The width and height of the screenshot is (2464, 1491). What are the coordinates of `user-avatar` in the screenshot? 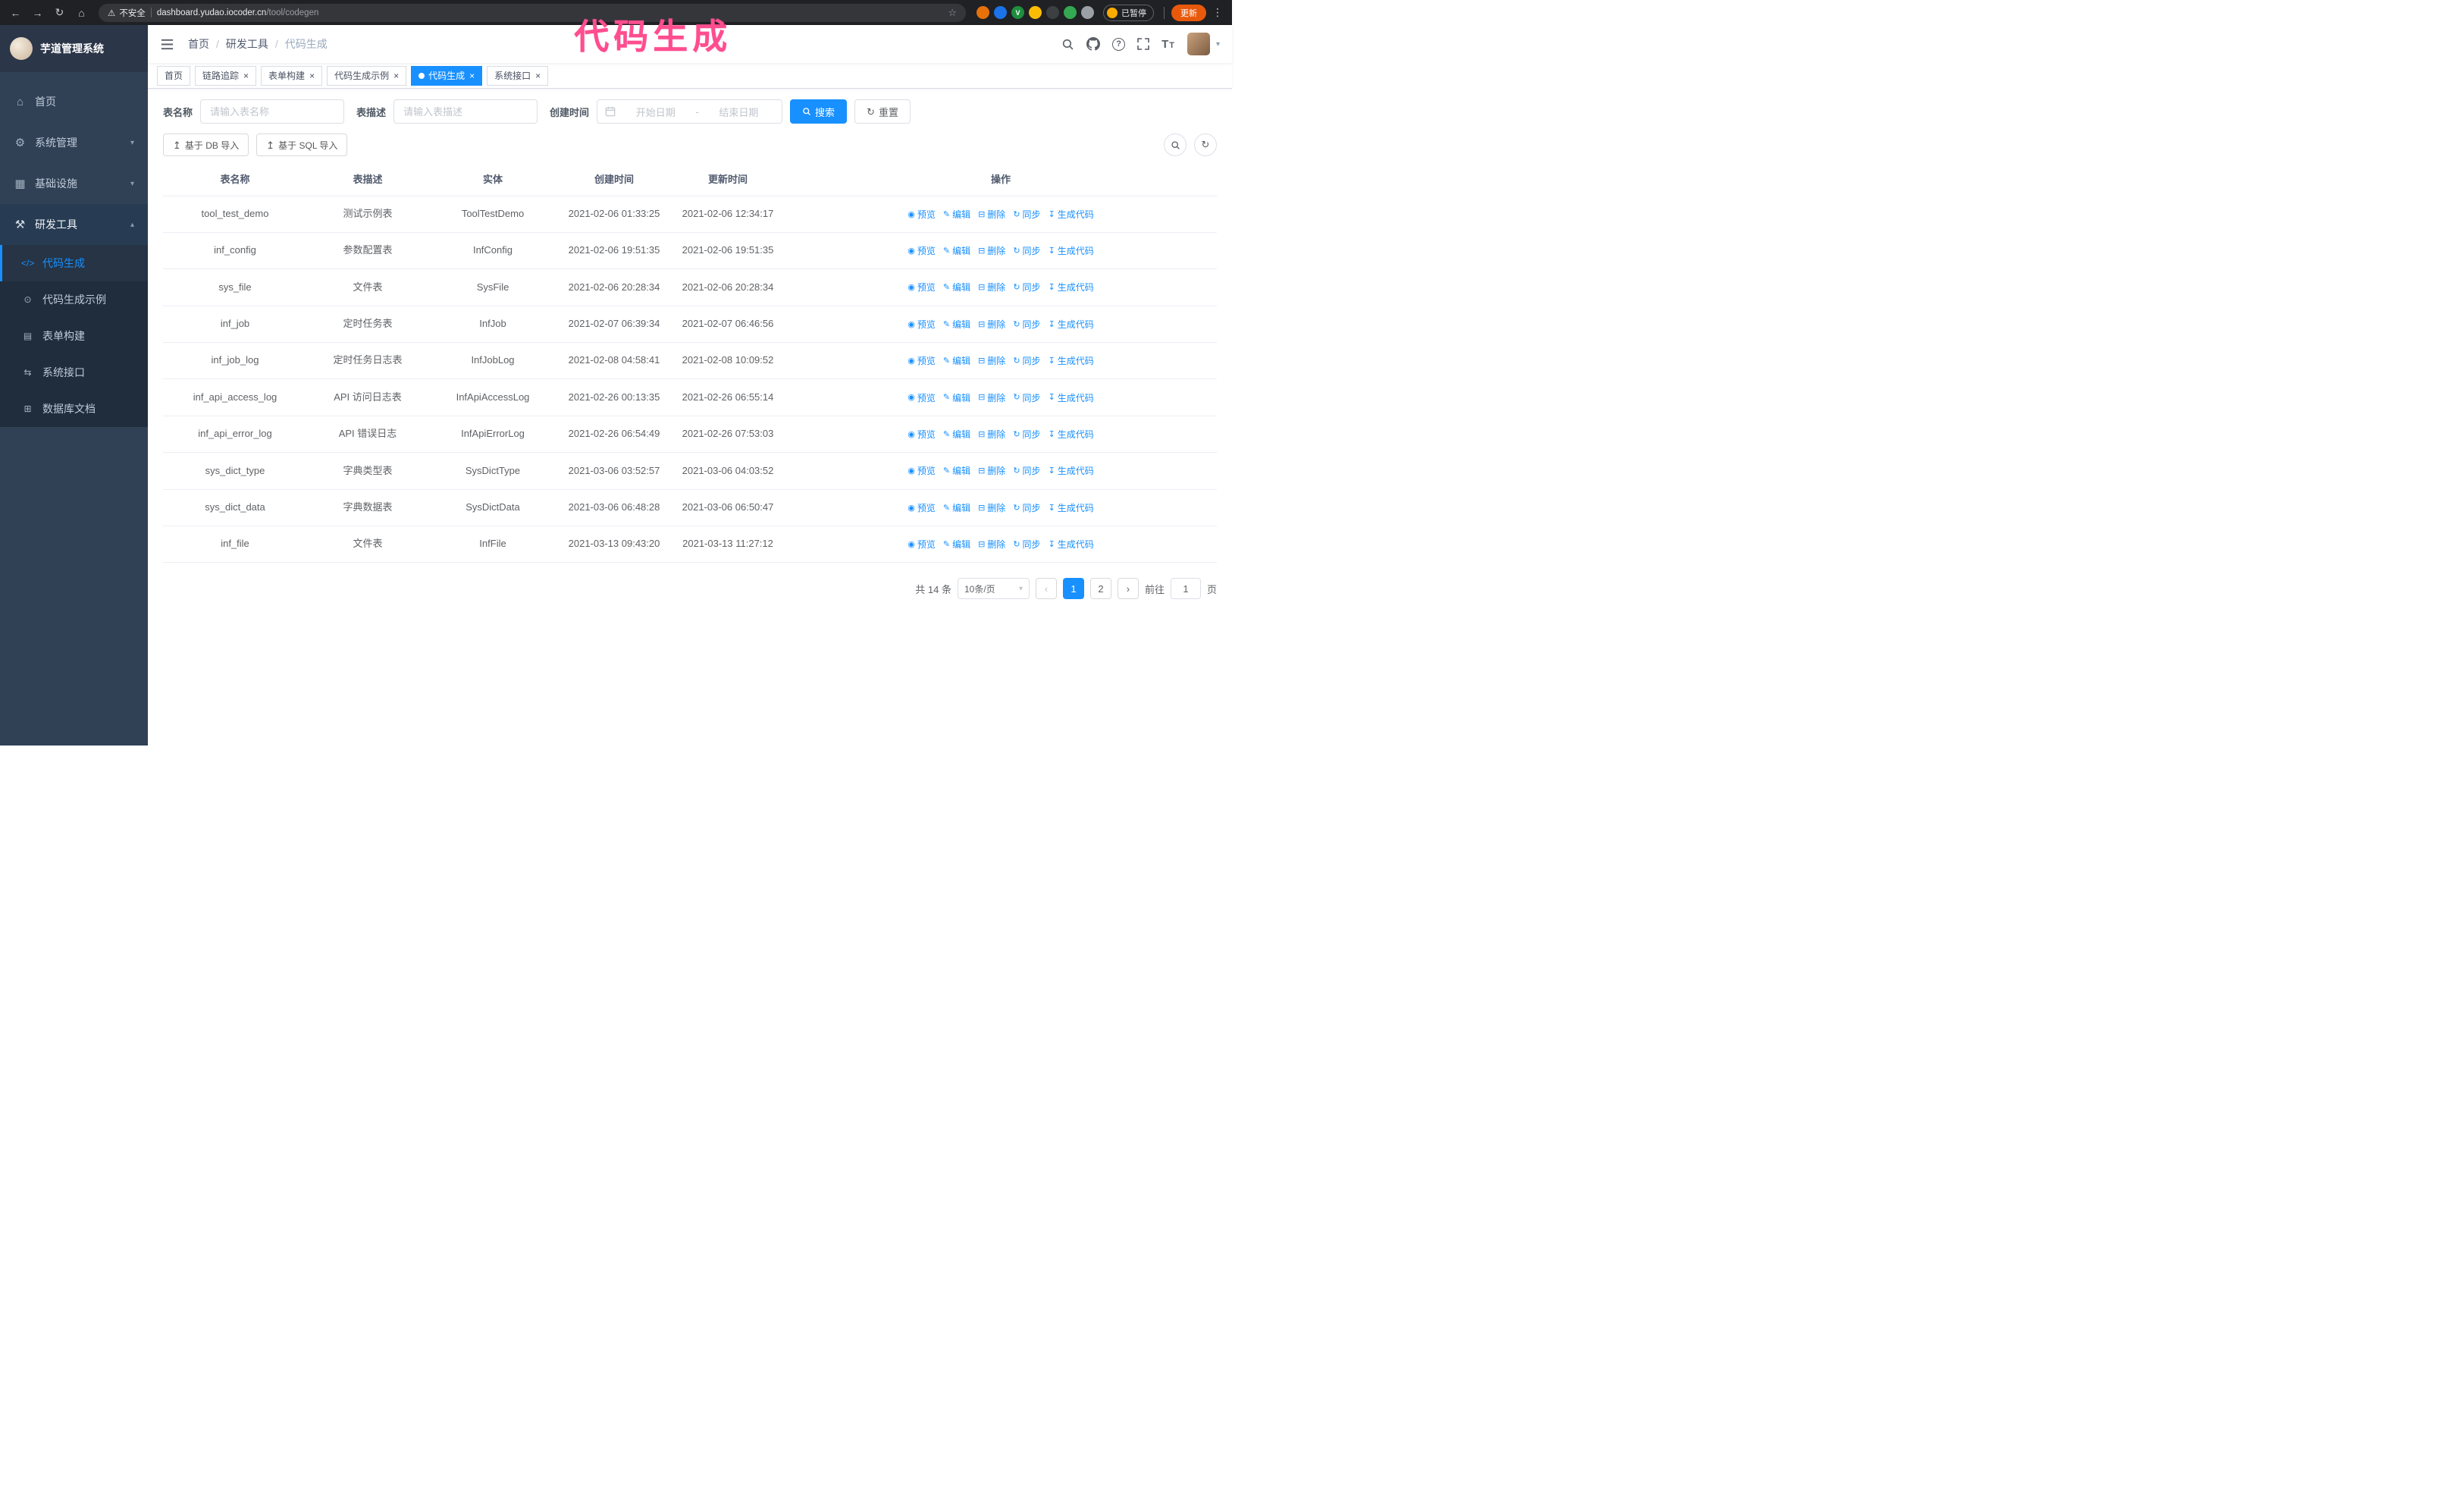 It's located at (1198, 44).